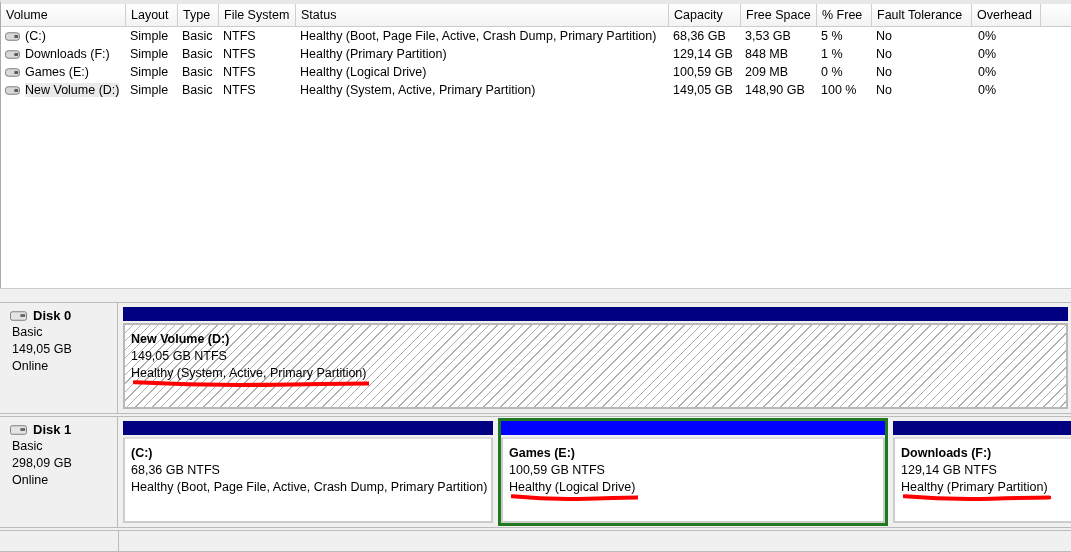 Image resolution: width=1071 pixels, height=552 pixels. What do you see at coordinates (198, 15) in the screenshot?
I see `column-header: Type` at bounding box center [198, 15].